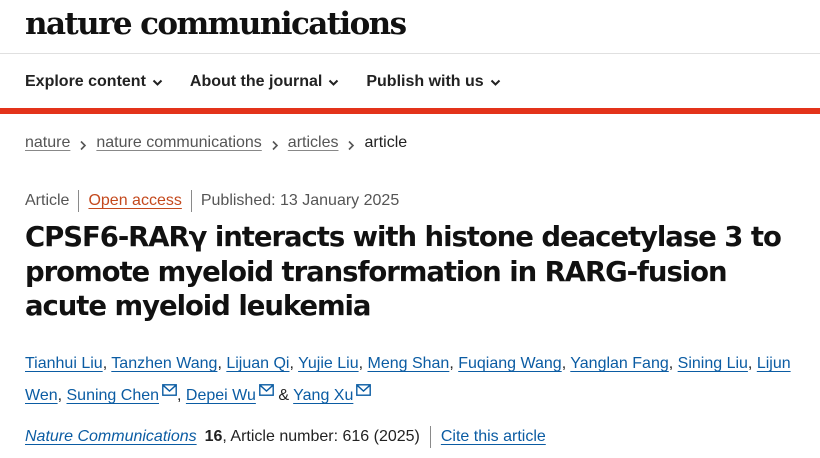  Describe the element at coordinates (313, 143) in the screenshot. I see `breadcrumb-articles: articles` at that location.